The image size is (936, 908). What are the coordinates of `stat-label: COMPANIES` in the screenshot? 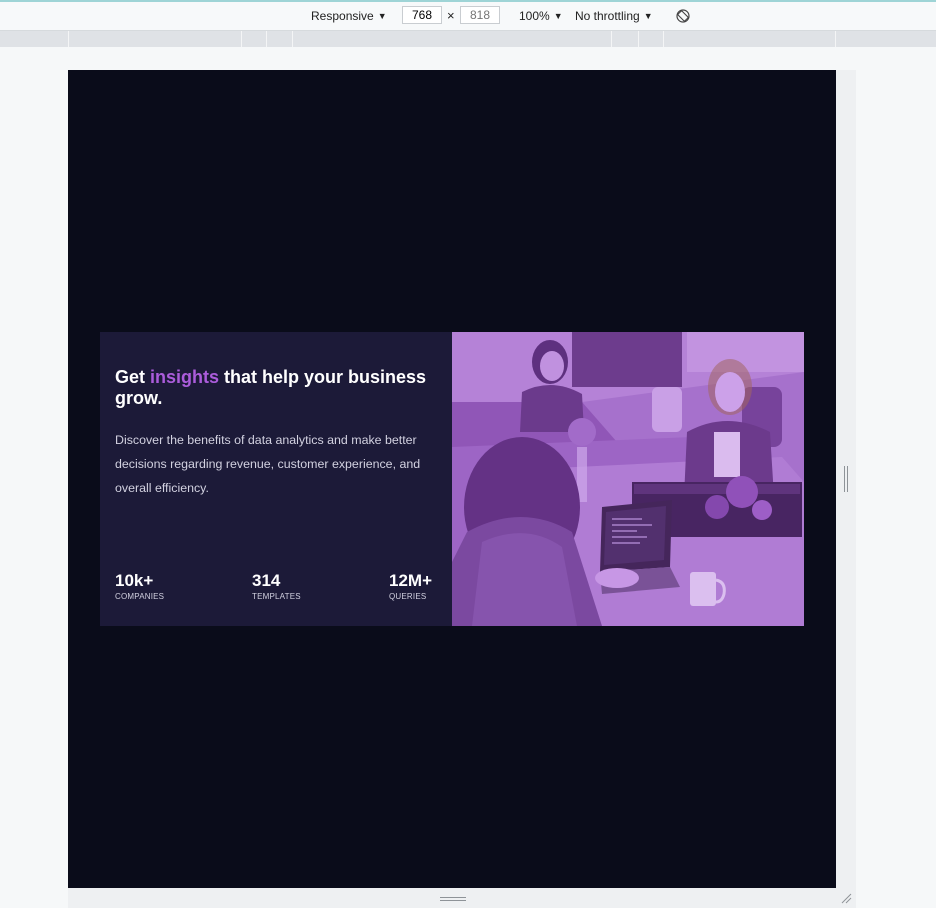 It's located at (140, 596).